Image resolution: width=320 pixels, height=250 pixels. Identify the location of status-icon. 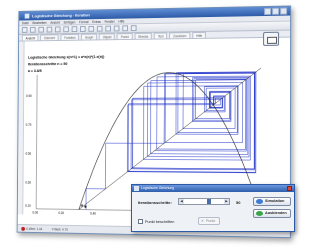
(23, 229).